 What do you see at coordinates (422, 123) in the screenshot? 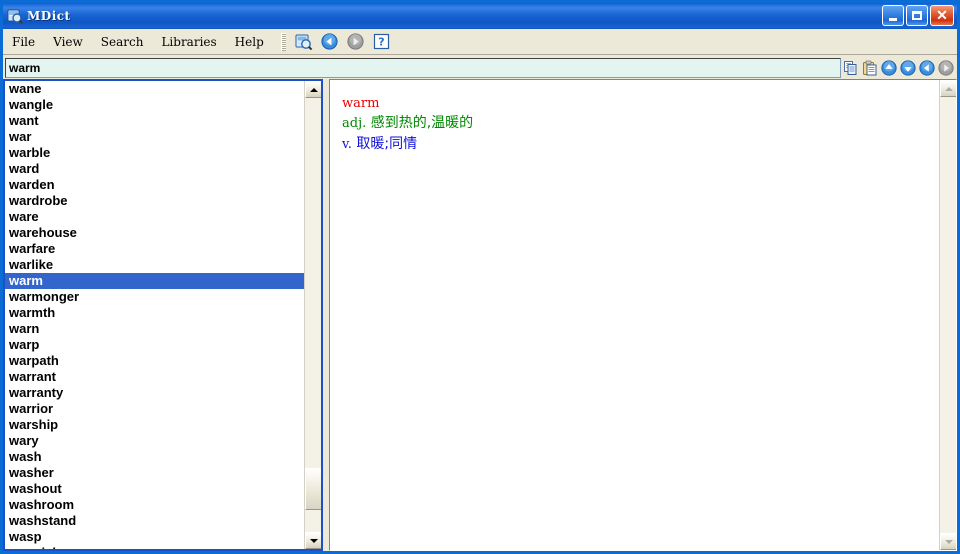
I see `definition-text: 感到热的,温暖的` at bounding box center [422, 123].